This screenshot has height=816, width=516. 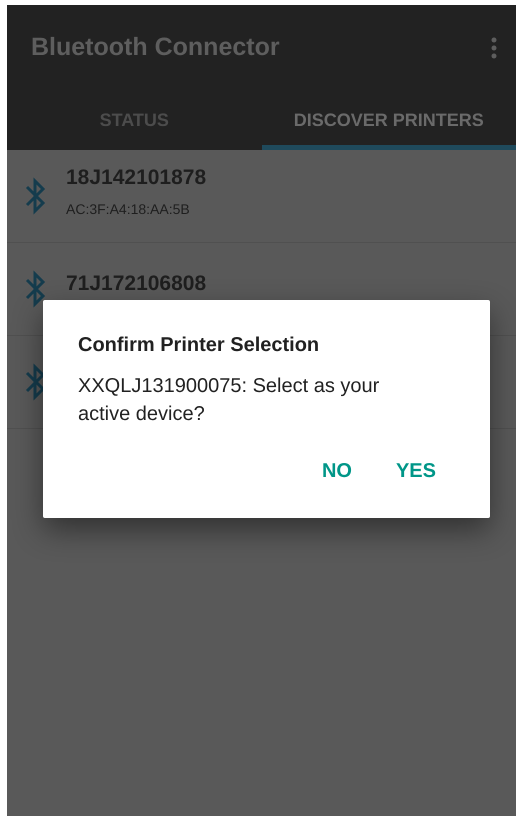 I want to click on tab: DISCOVER PRINTERS, so click(x=389, y=120).